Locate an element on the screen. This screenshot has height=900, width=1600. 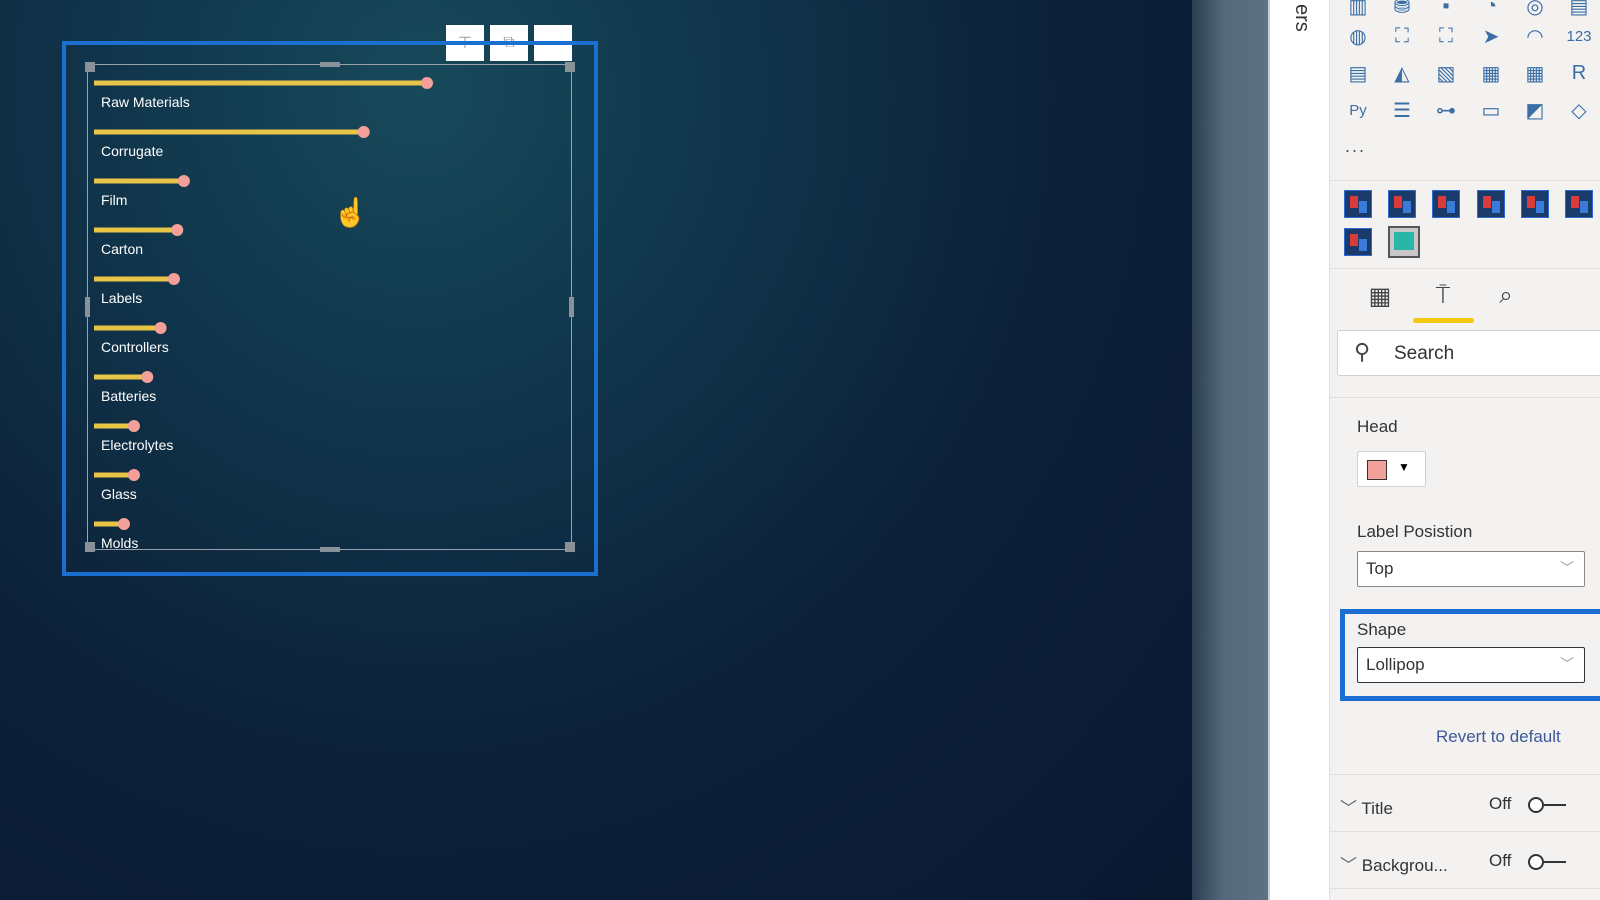
category-label: Film is located at coordinates (114, 200).